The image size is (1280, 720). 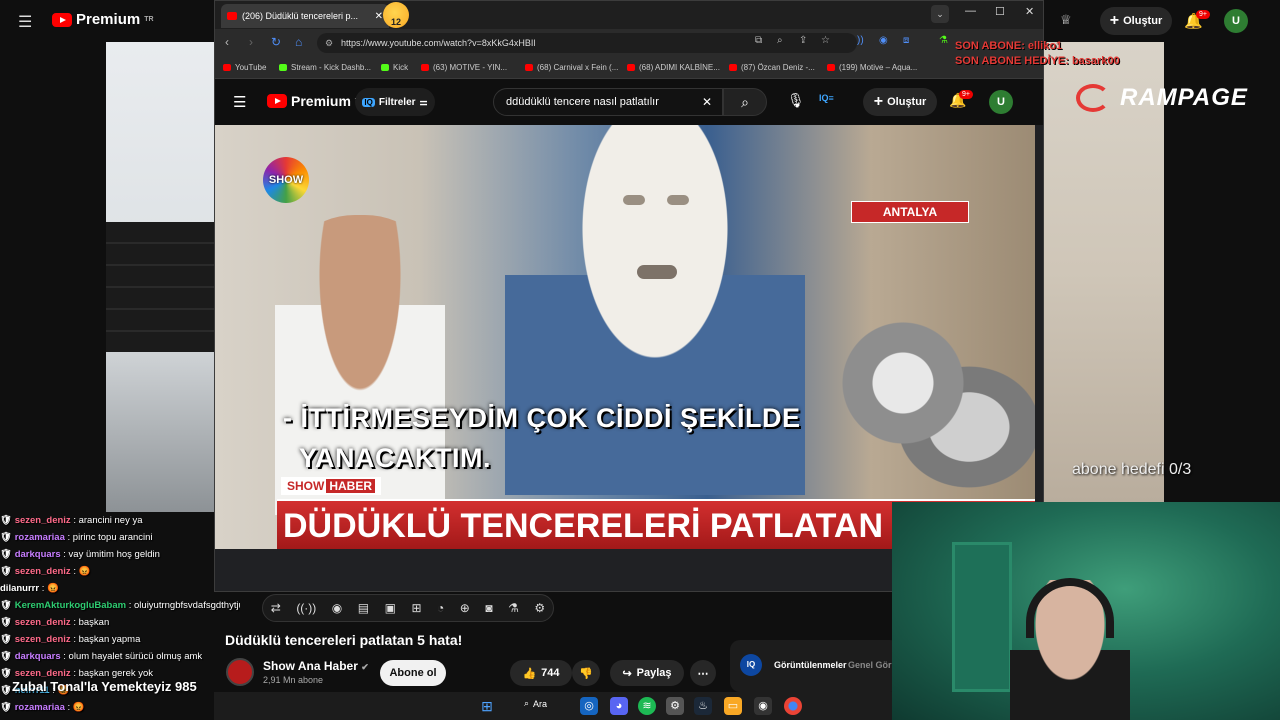 What do you see at coordinates (810, 665) in the screenshot?
I see `views-tab: Görüntülenmeler` at bounding box center [810, 665].